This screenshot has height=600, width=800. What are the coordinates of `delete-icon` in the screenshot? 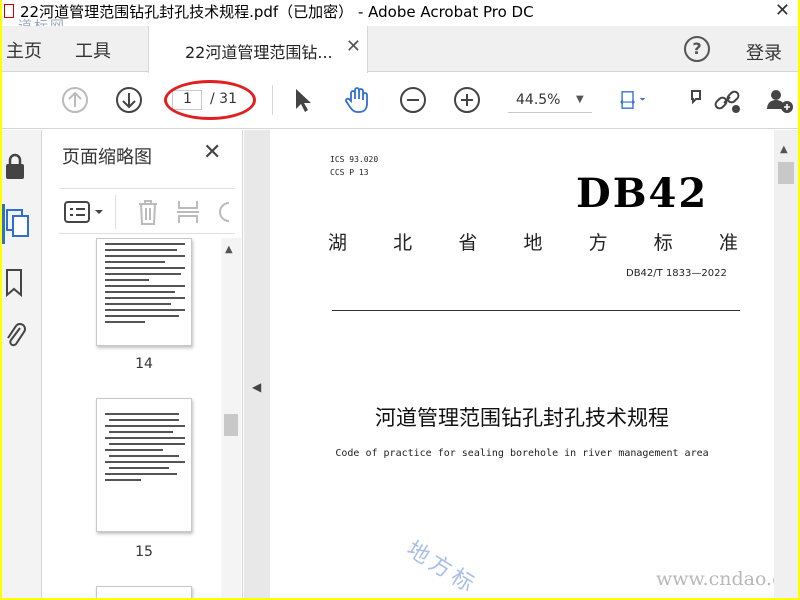 It's located at (148, 212).